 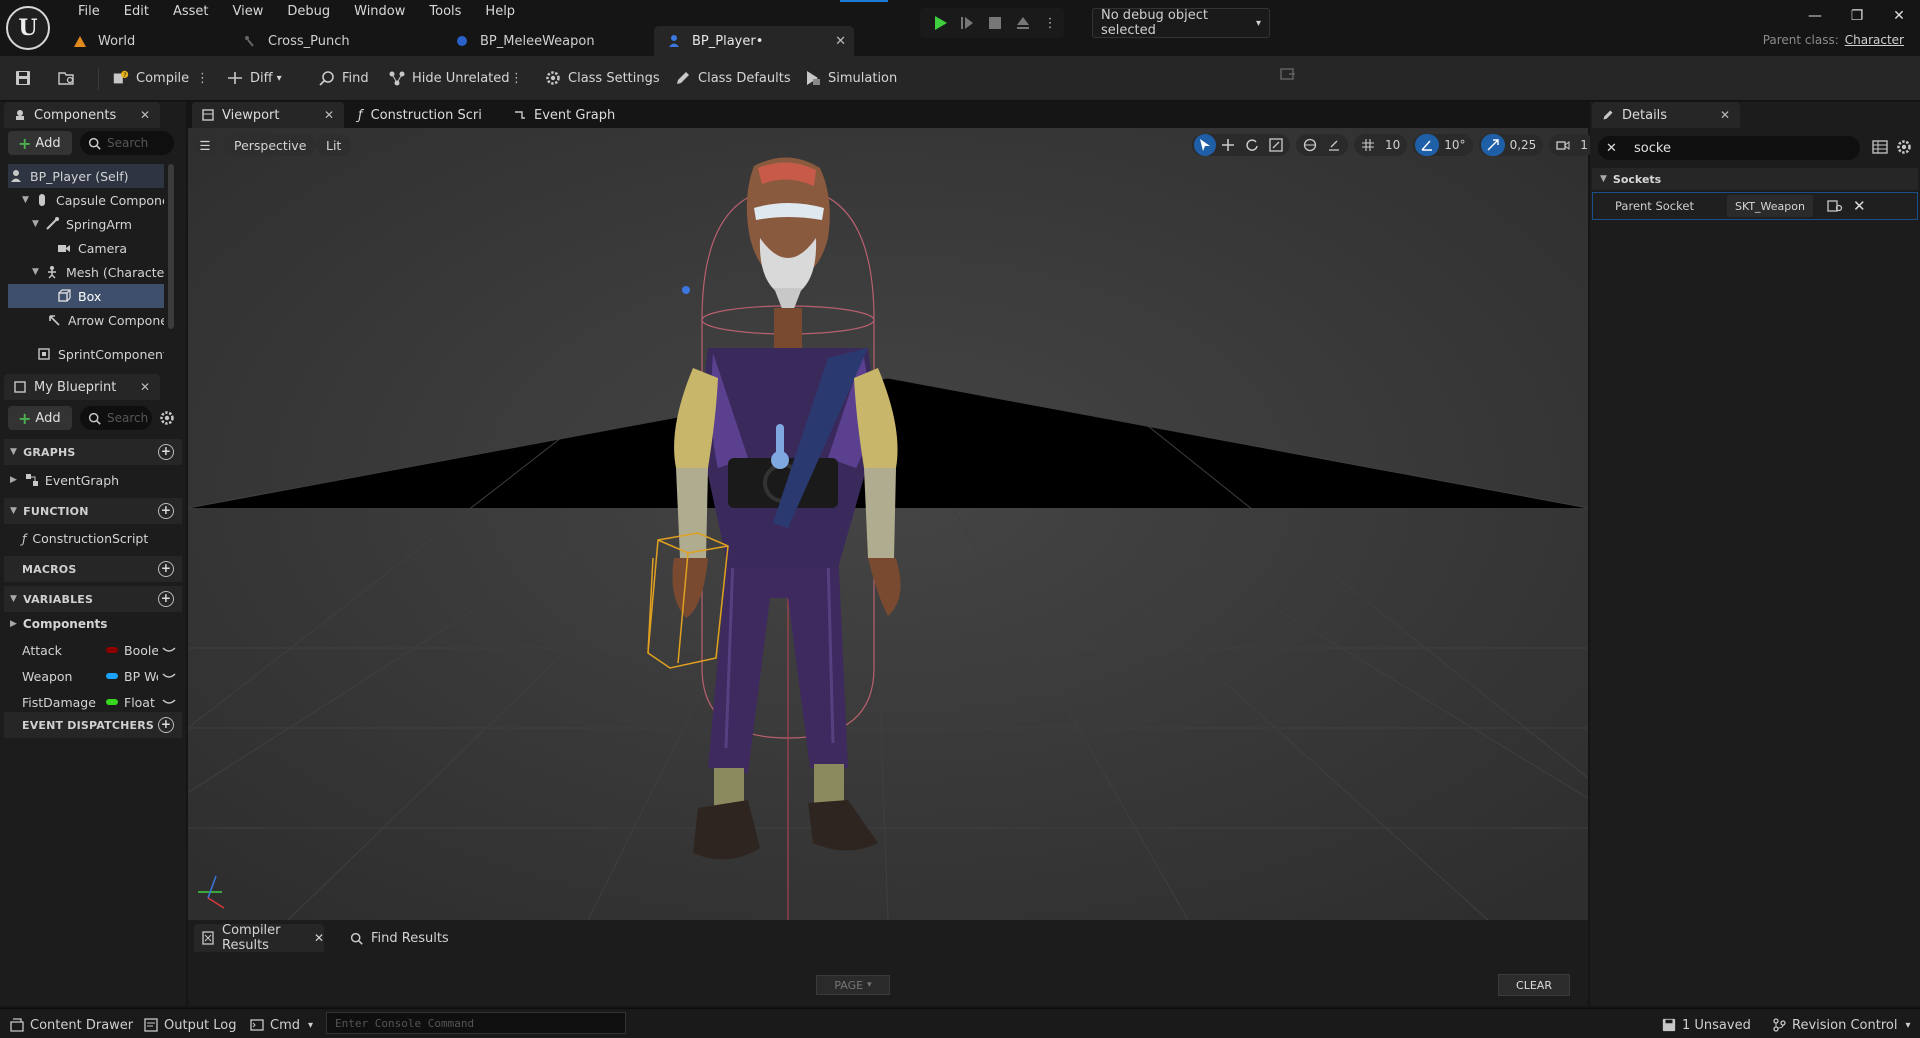 What do you see at coordinates (86, 354) in the screenshot?
I see `tree-item-sprint: SprintComponent` at bounding box center [86, 354].